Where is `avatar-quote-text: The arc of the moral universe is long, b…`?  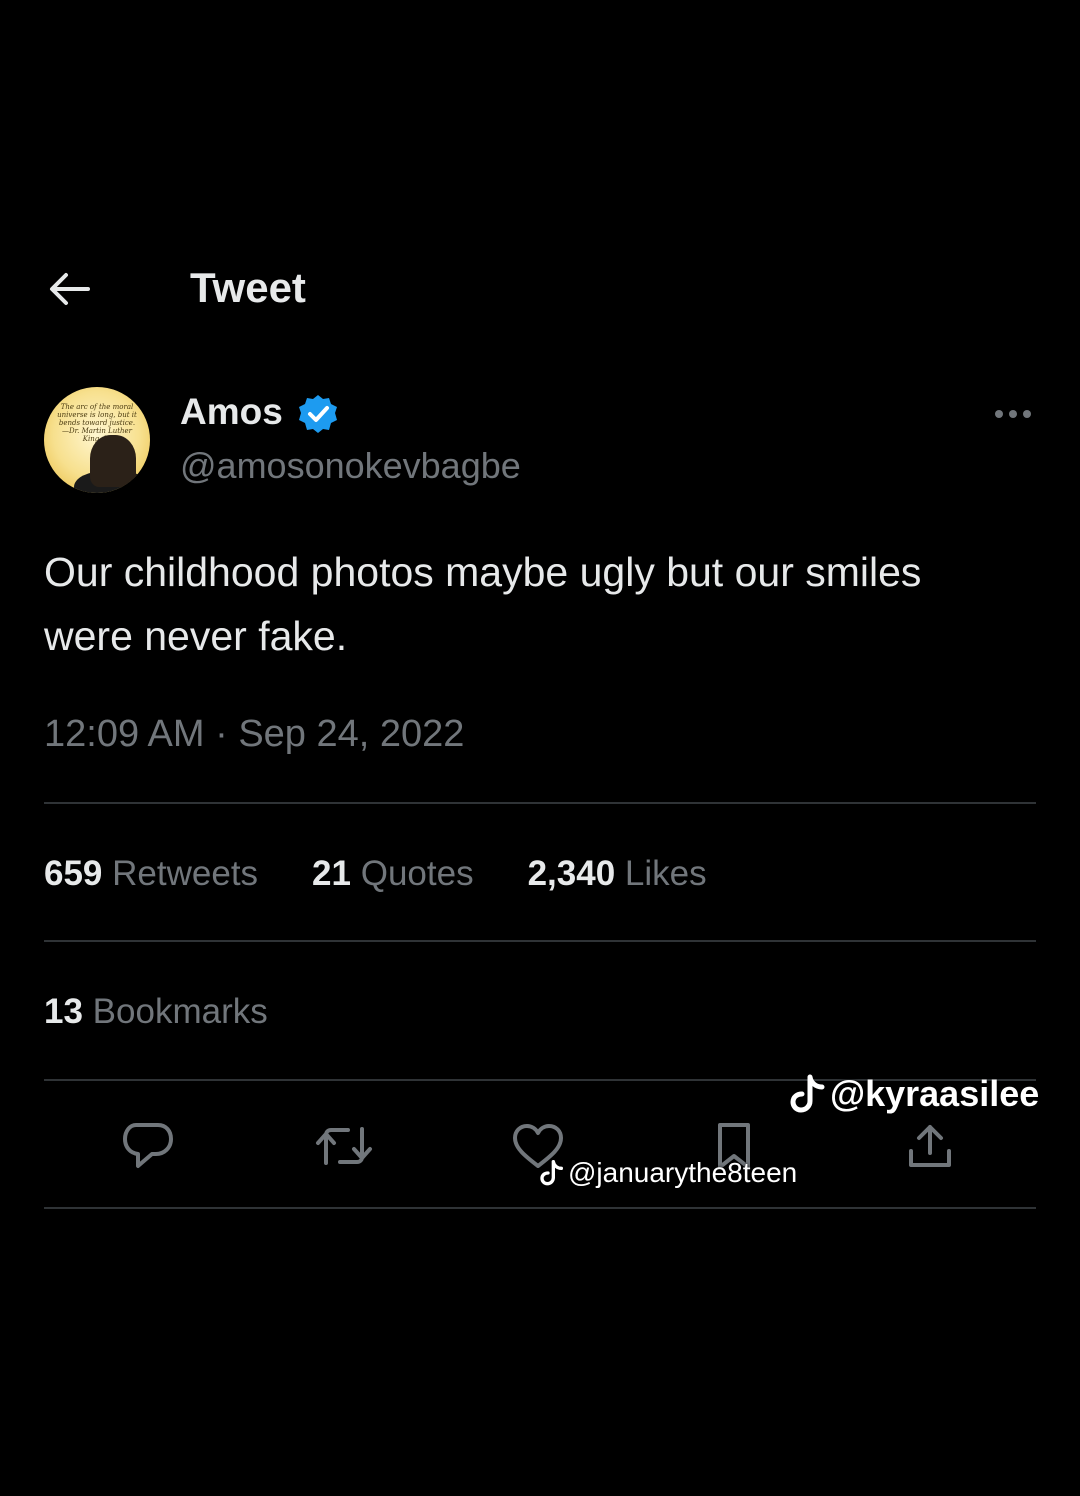 avatar-quote-text: The arc of the moral universe is long, b… is located at coordinates (97, 423).